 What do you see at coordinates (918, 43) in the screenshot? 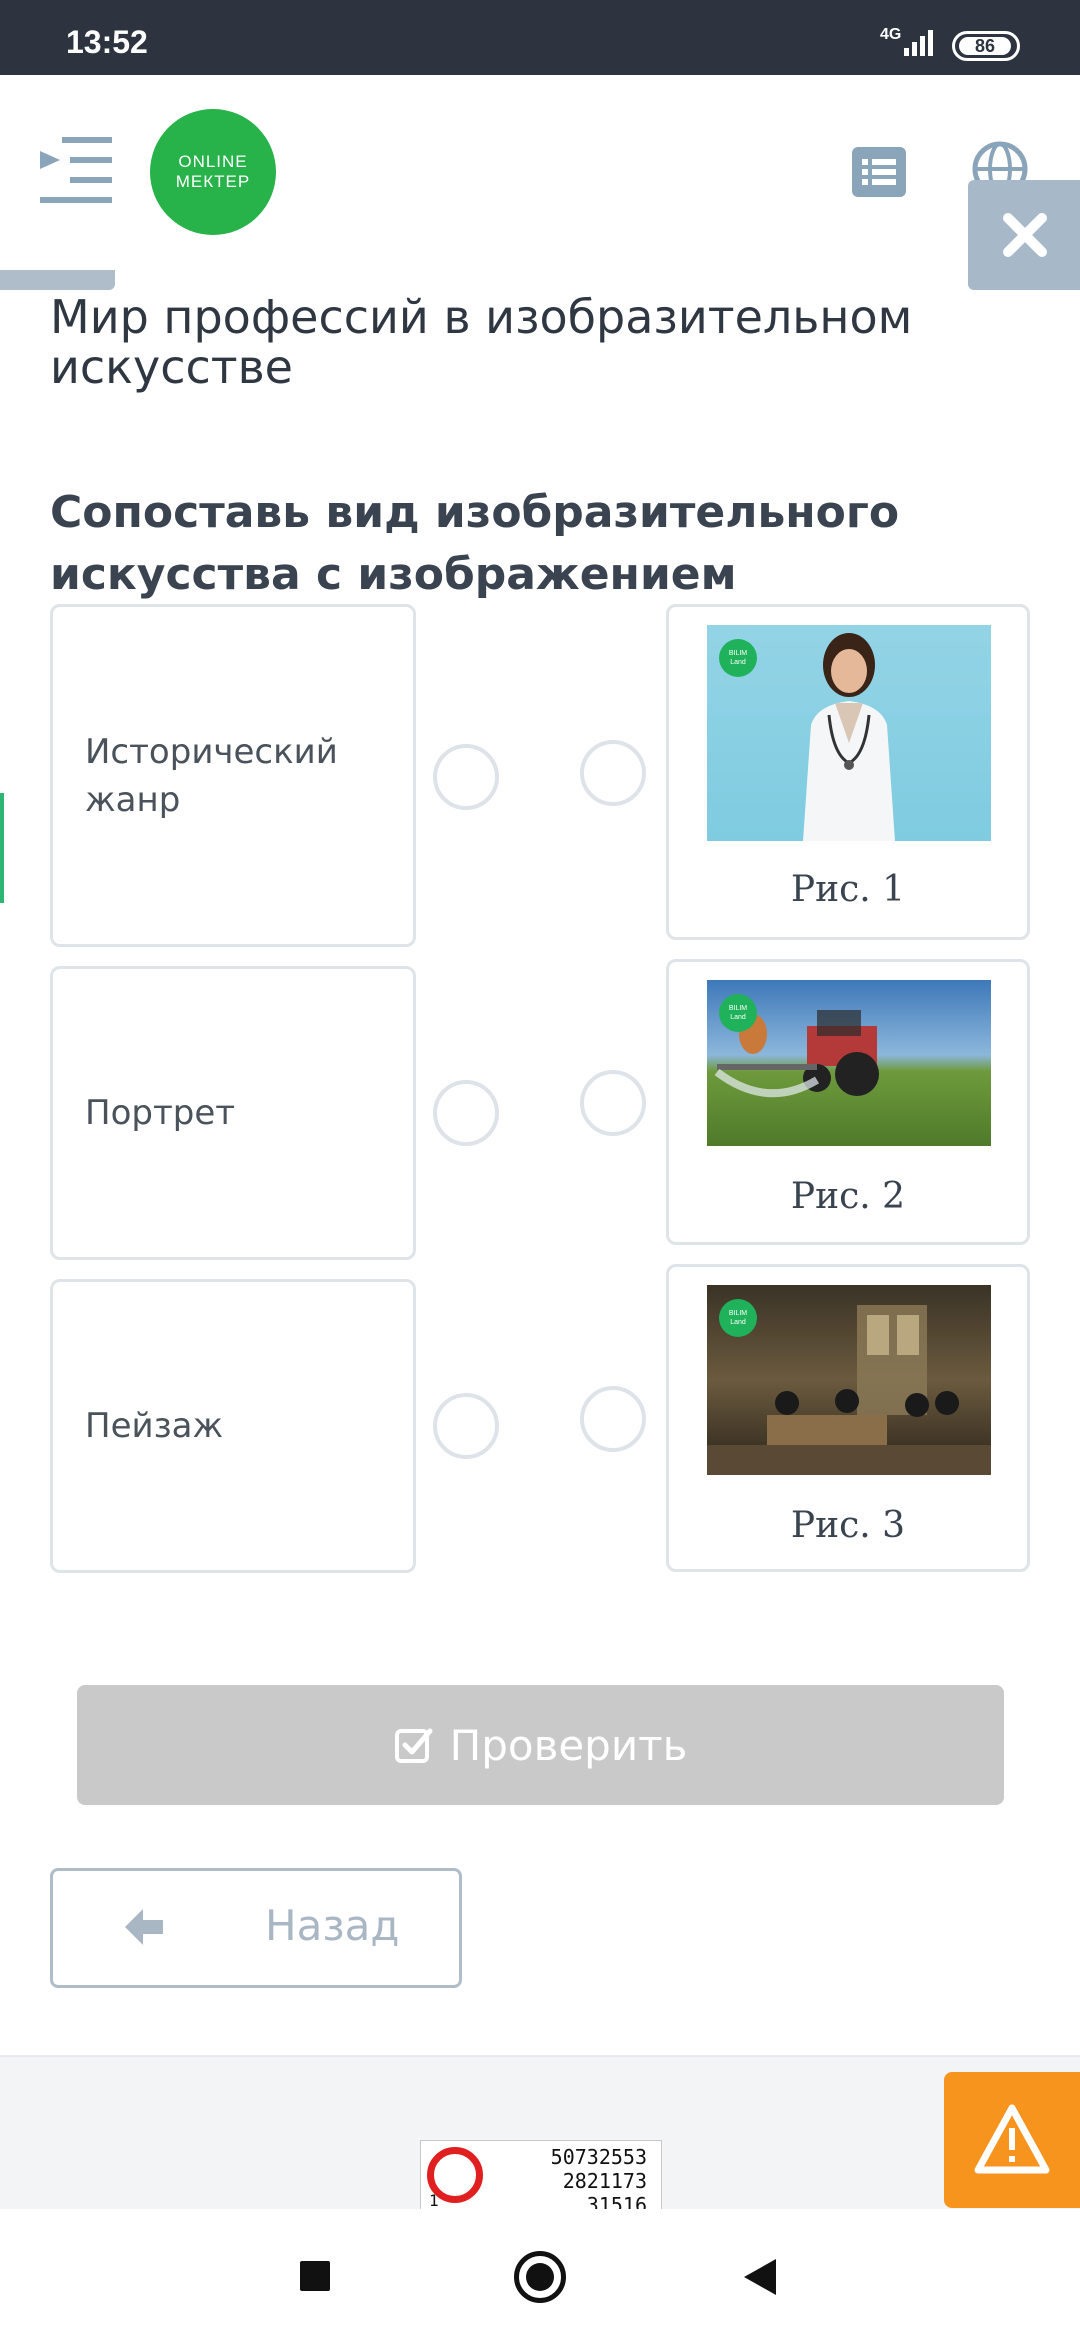
I see `signal-icon` at bounding box center [918, 43].